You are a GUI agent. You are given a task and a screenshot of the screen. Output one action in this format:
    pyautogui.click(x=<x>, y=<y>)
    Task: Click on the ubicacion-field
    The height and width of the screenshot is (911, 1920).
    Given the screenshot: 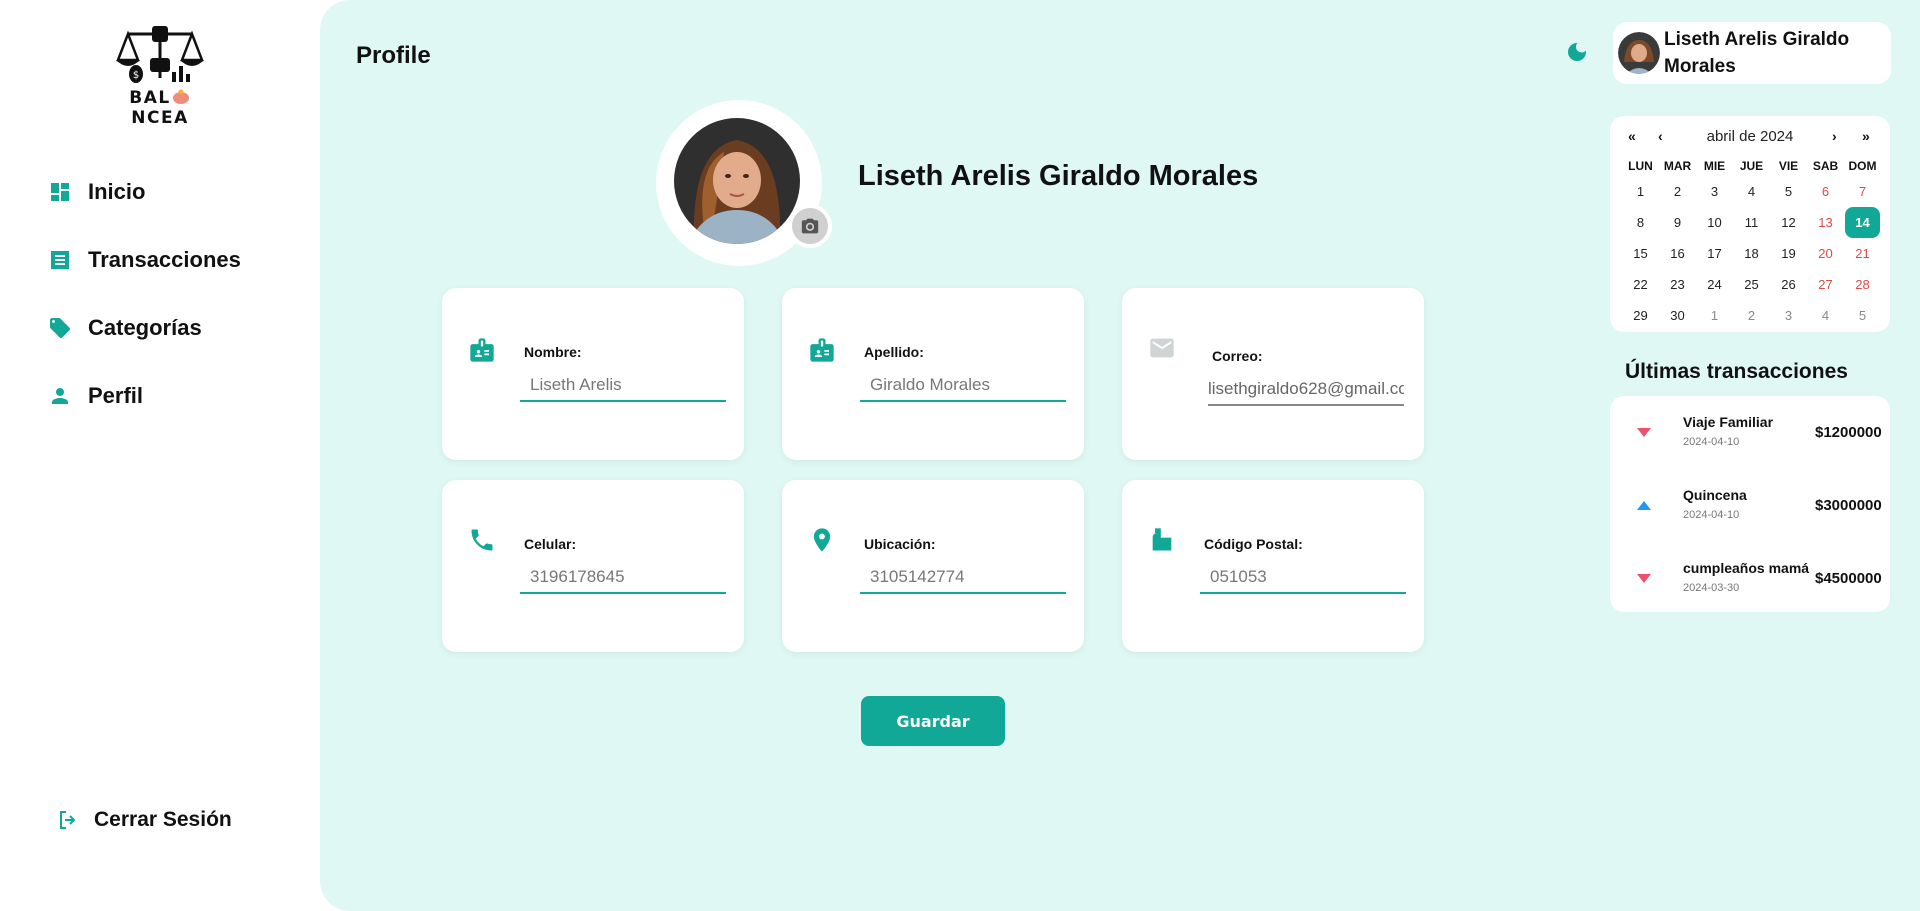 What is the action you would take?
    pyautogui.click(x=963, y=578)
    